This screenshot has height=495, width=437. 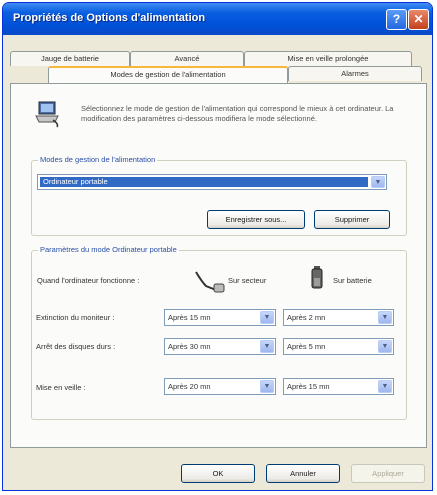 I want to click on battery-icon, so click(x=317, y=277).